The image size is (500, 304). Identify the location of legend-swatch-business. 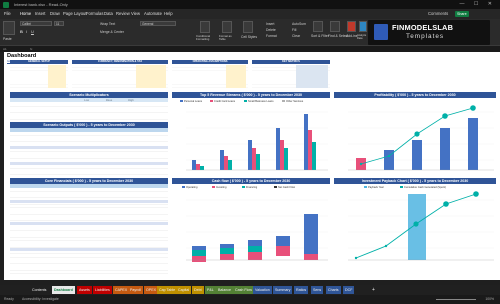
(245, 101).